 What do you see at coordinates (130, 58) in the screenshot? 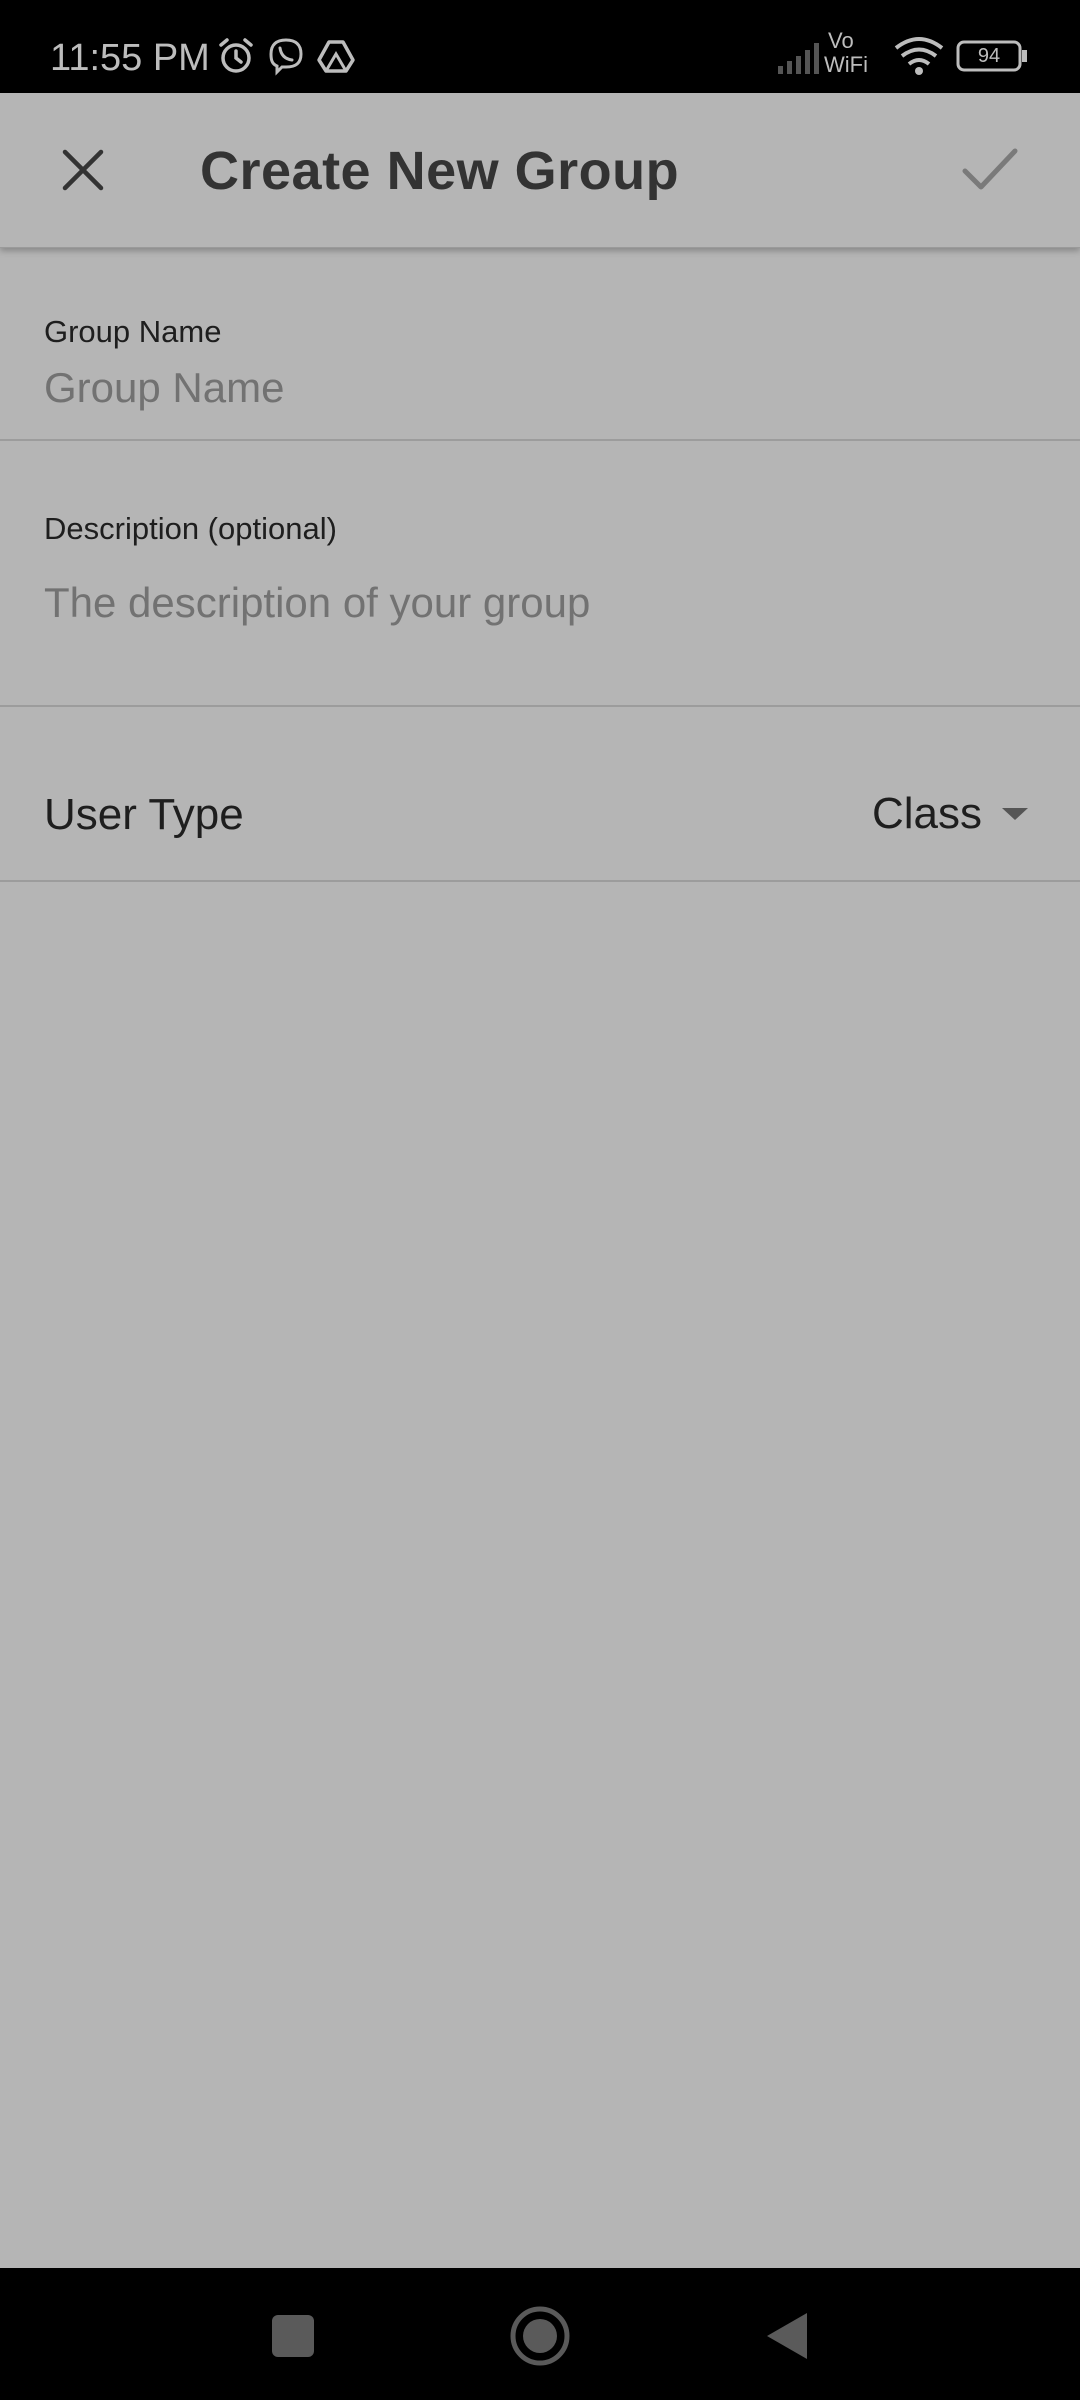
I see `status-time: 11:55 PM` at bounding box center [130, 58].